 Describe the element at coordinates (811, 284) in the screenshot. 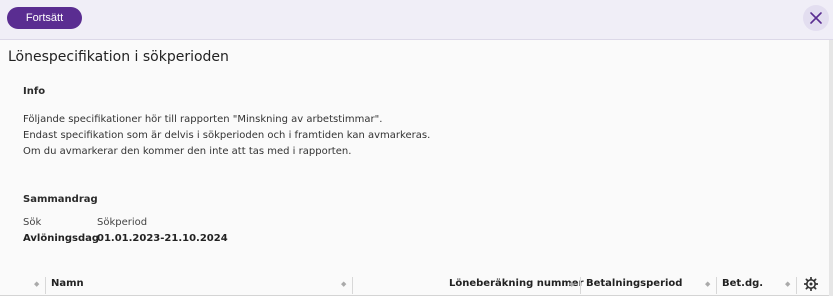

I see `gear-icon` at that location.